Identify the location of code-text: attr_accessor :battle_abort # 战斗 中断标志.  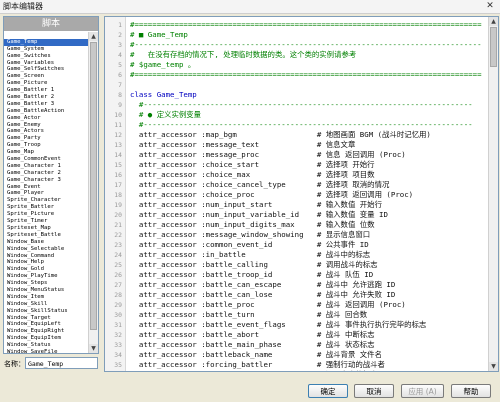
(252, 334).